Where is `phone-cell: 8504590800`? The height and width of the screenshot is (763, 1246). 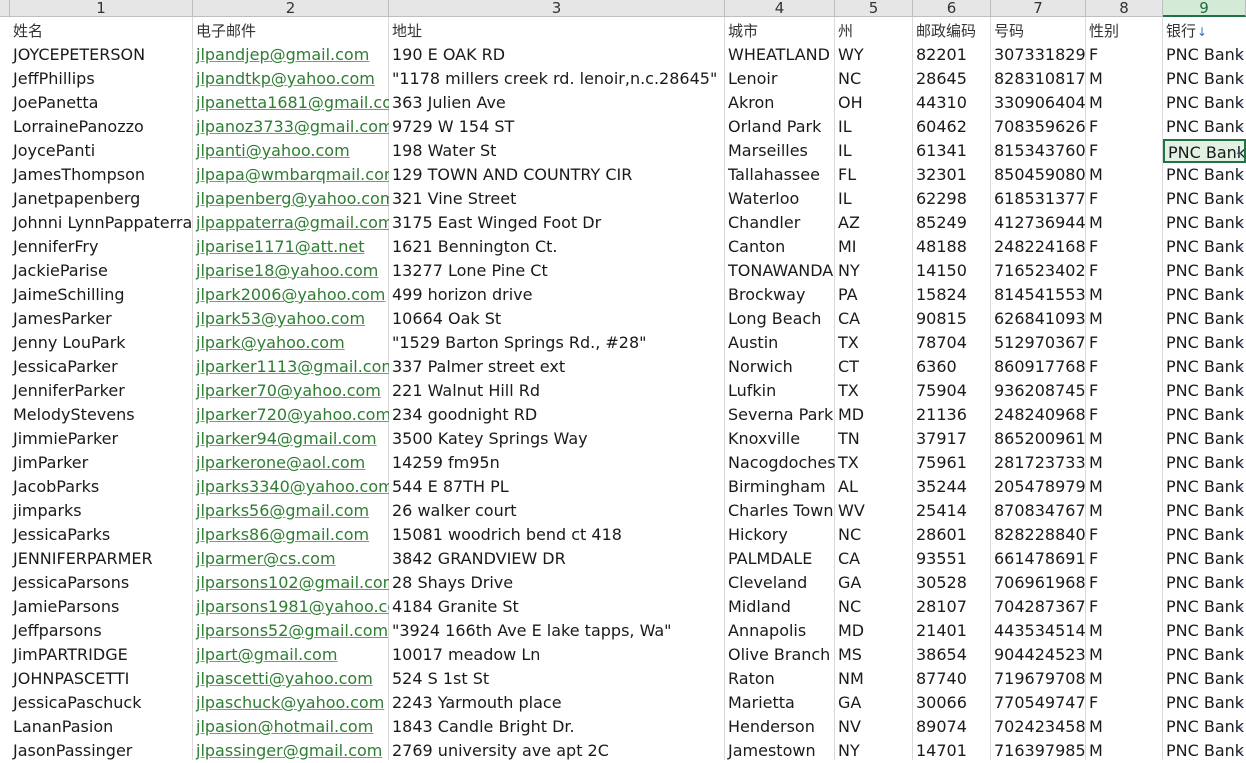
phone-cell: 8504590800 is located at coordinates (1038, 175).